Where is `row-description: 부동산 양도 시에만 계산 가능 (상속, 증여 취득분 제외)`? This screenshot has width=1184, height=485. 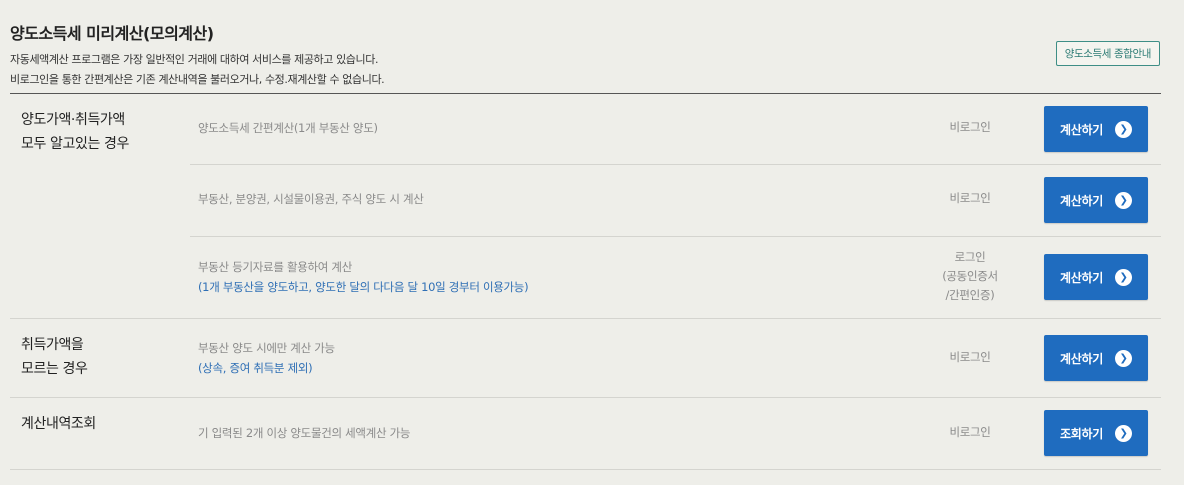 row-description: 부동산 양도 시에만 계산 가능 (상속, 증여 취득분 제외) is located at coordinates (266, 358).